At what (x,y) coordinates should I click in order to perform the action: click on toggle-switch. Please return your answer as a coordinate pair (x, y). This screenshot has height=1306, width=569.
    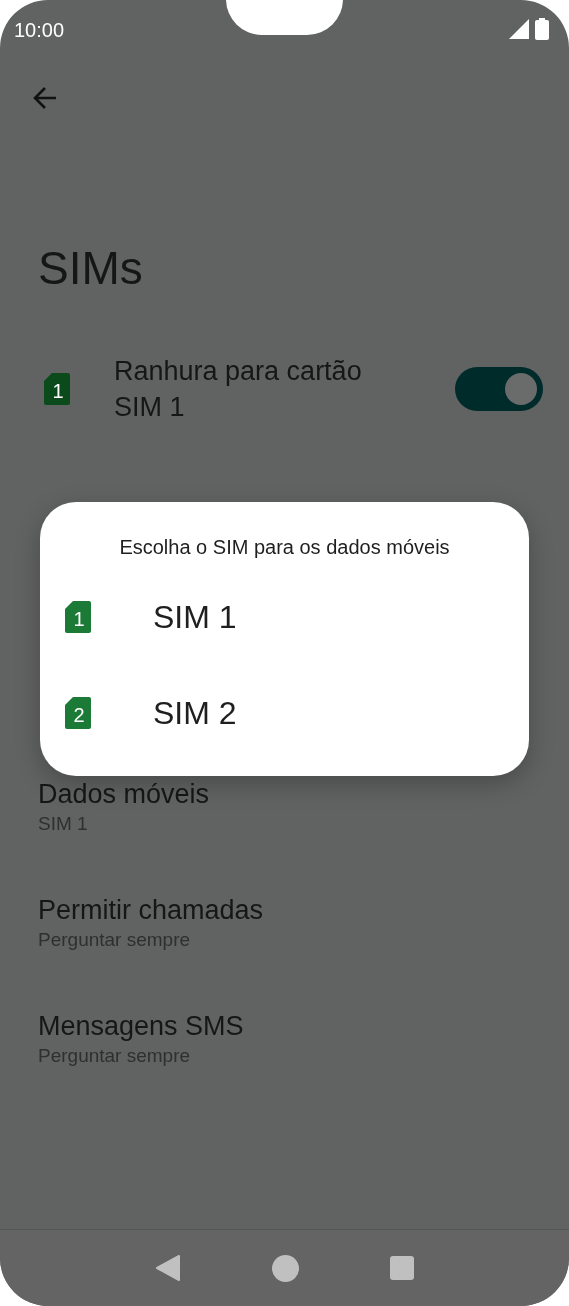
    Looking at the image, I should click on (499, 389).